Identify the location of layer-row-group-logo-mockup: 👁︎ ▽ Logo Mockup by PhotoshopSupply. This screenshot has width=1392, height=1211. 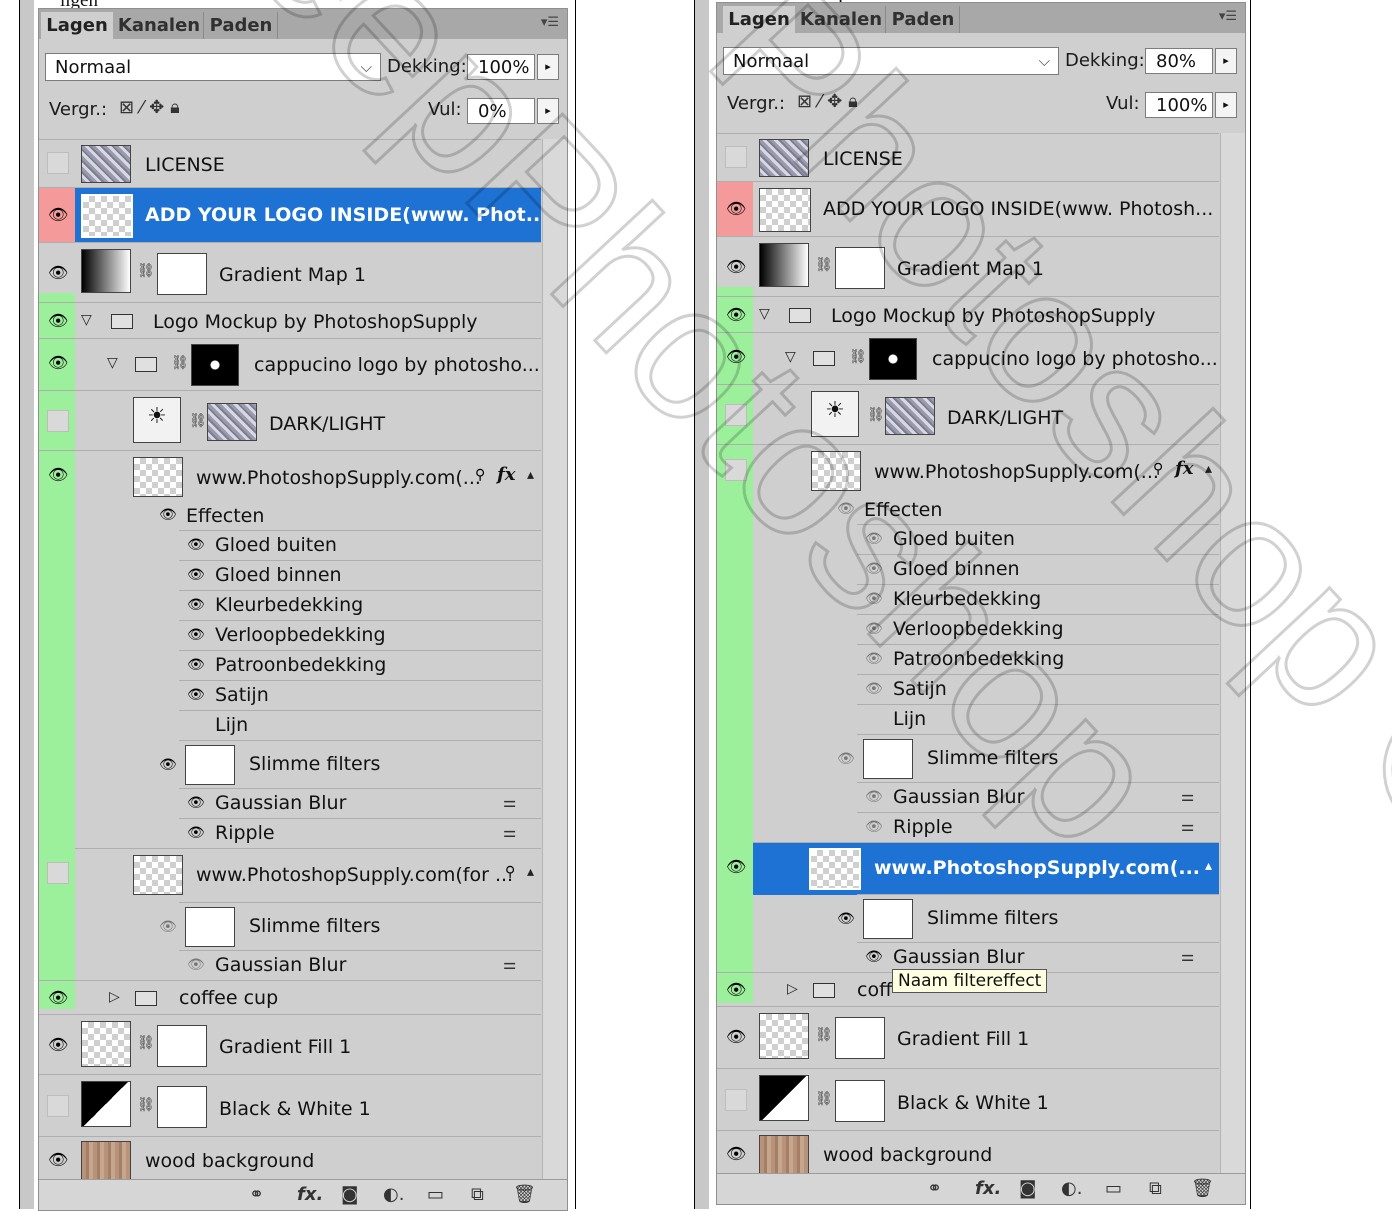
(290, 320).